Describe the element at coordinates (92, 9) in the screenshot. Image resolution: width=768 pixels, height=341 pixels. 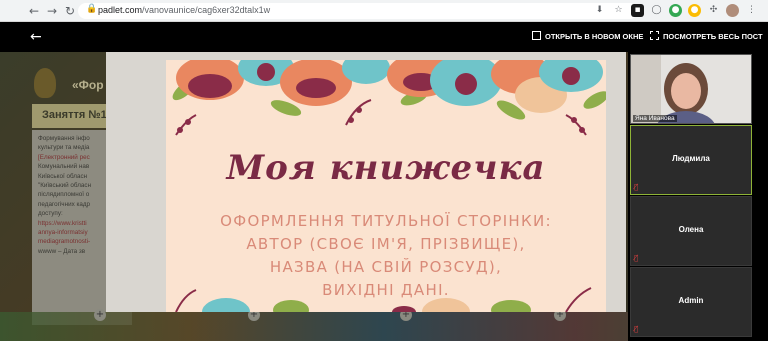
I see `lock-icon: 🔒` at that location.